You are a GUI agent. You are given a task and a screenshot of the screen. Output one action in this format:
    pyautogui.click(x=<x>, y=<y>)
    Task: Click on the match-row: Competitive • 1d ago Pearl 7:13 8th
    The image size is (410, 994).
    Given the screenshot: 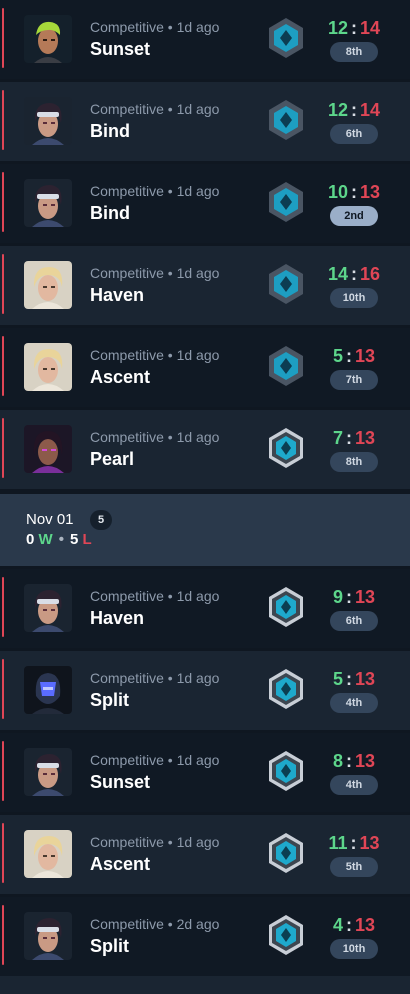 What is the action you would take?
    pyautogui.click(x=205, y=449)
    